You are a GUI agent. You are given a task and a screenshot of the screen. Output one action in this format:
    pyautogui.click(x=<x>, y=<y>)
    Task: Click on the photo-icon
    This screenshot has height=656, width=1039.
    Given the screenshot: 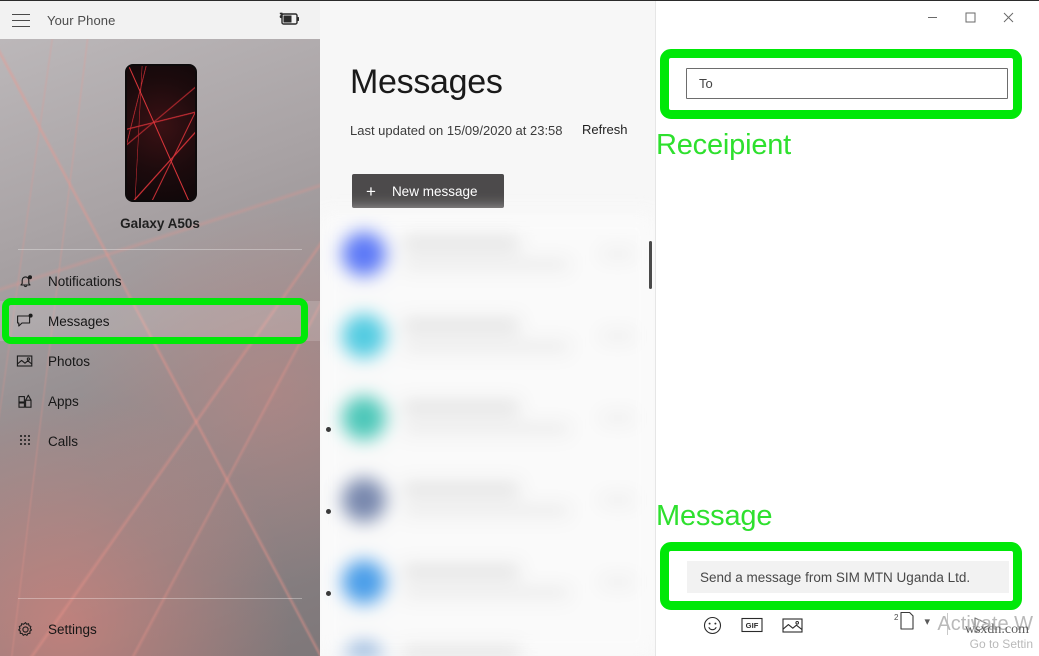 What is the action you would take?
    pyautogui.click(x=25, y=361)
    